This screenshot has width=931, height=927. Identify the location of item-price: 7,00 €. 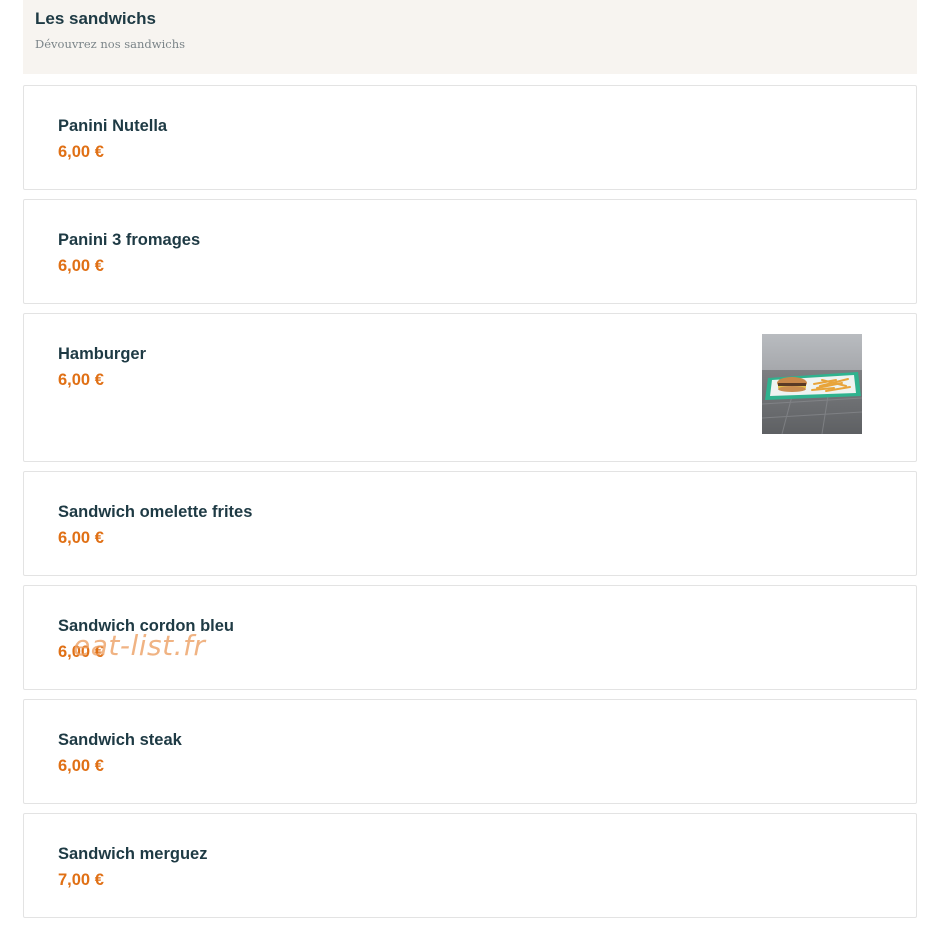
(81, 880).